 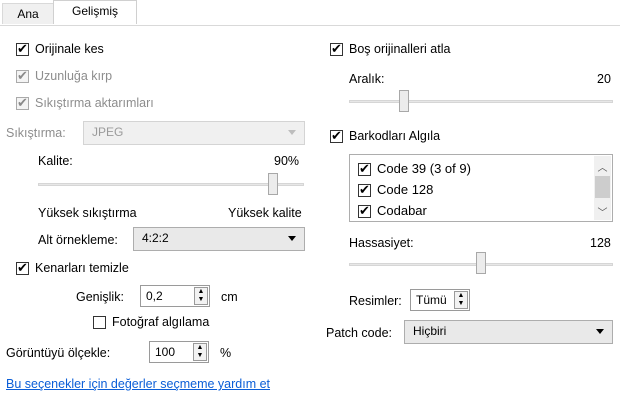 I want to click on crop-to-length-checkbox: ✔, so click(x=22, y=75).